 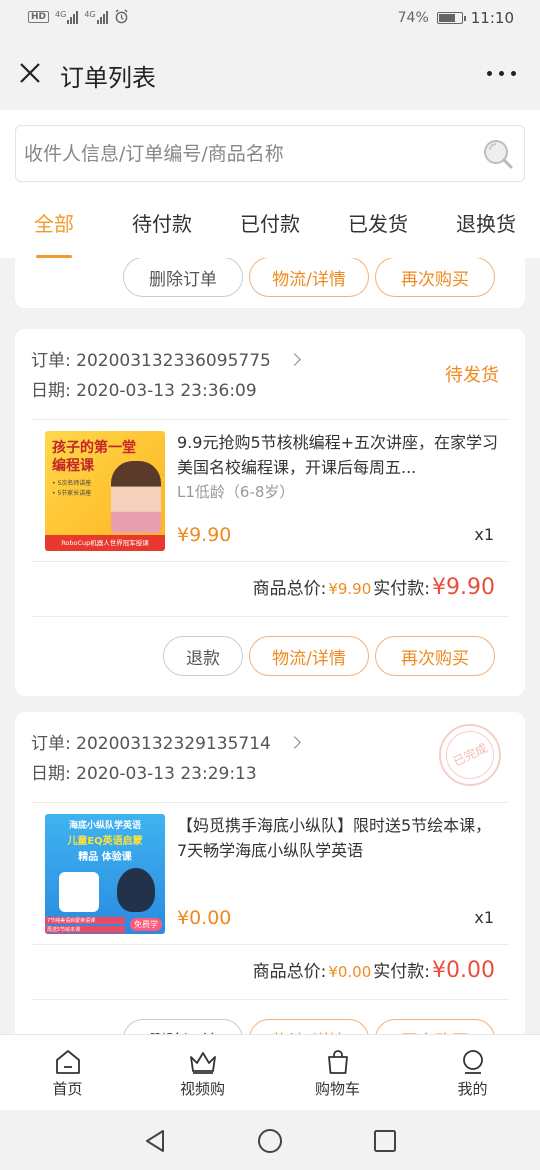 What do you see at coordinates (270, 18) in the screenshot?
I see `status-bar: HD 4G 4G 74% 11:10` at bounding box center [270, 18].